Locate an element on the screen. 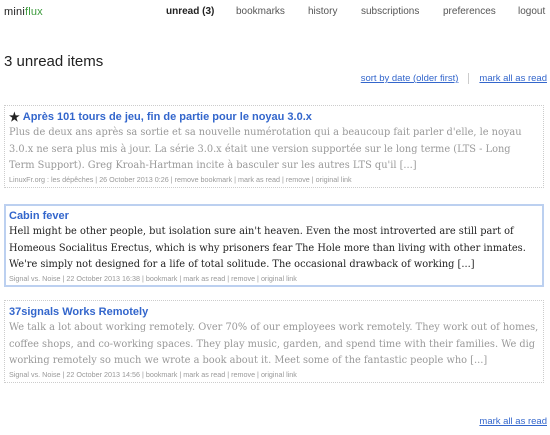 This screenshot has height=435, width=550. nav-logout: logout is located at coordinates (531, 11).